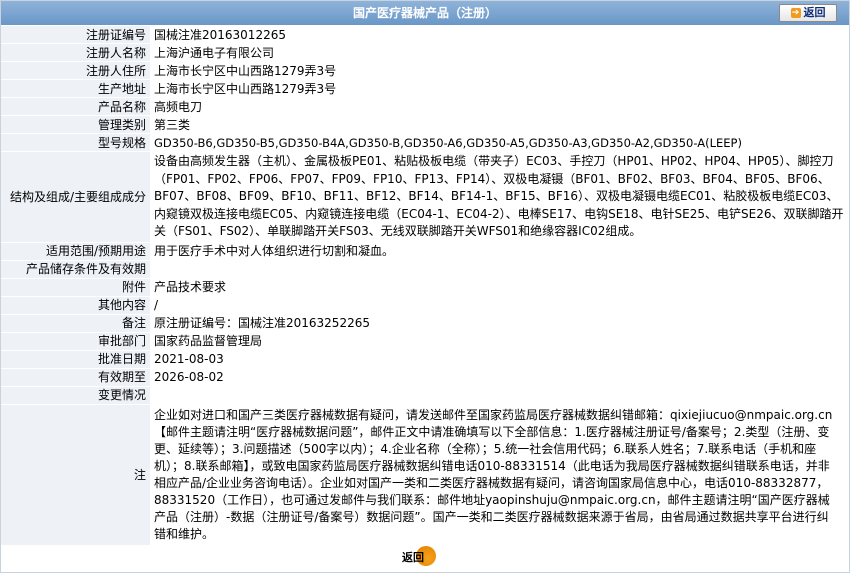  Describe the element at coordinates (499, 341) in the screenshot. I see `value-approval-dept: 国家药品监督管理局` at that location.